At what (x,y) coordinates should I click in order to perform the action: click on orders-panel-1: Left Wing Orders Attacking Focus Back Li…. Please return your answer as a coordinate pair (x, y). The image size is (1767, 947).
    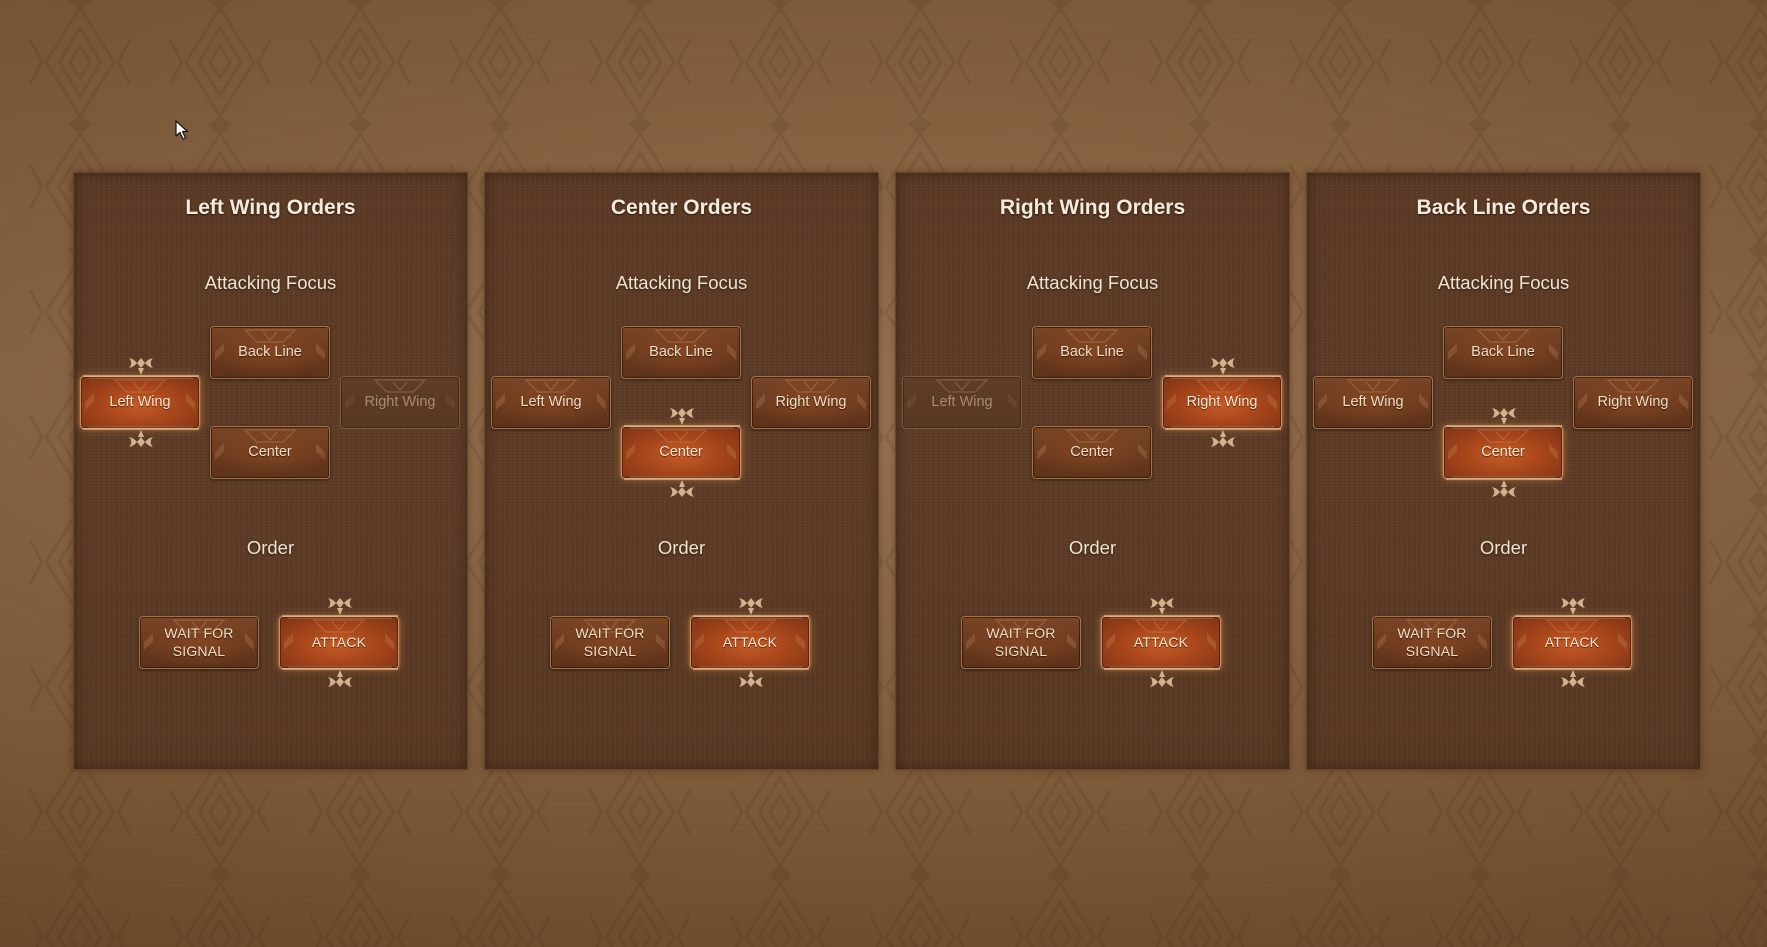
    Looking at the image, I should click on (270, 471).